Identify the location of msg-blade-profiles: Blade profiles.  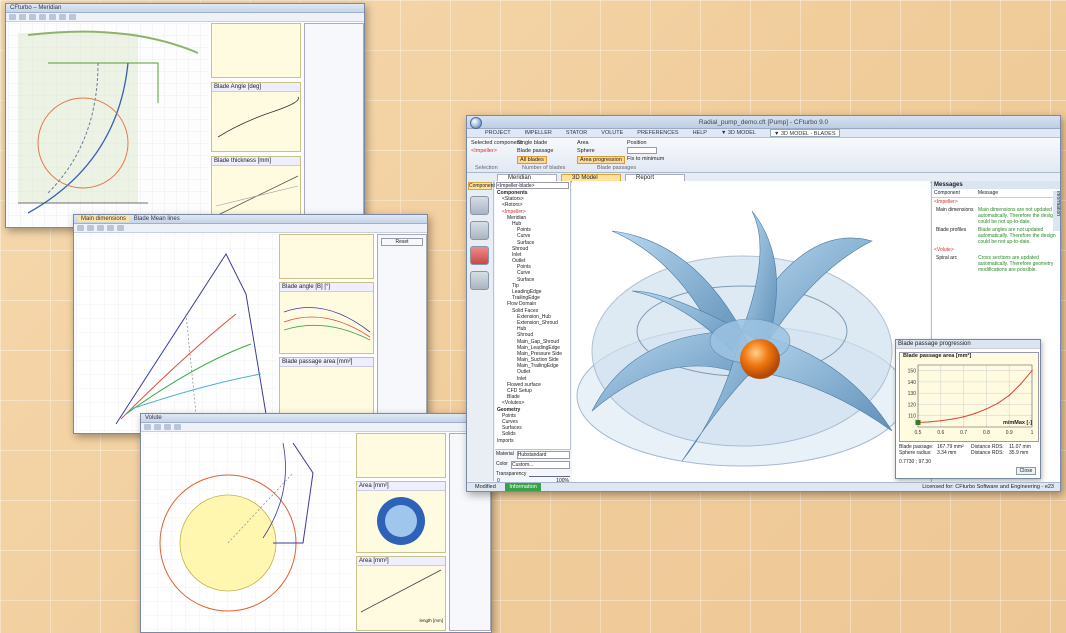
(956, 236).